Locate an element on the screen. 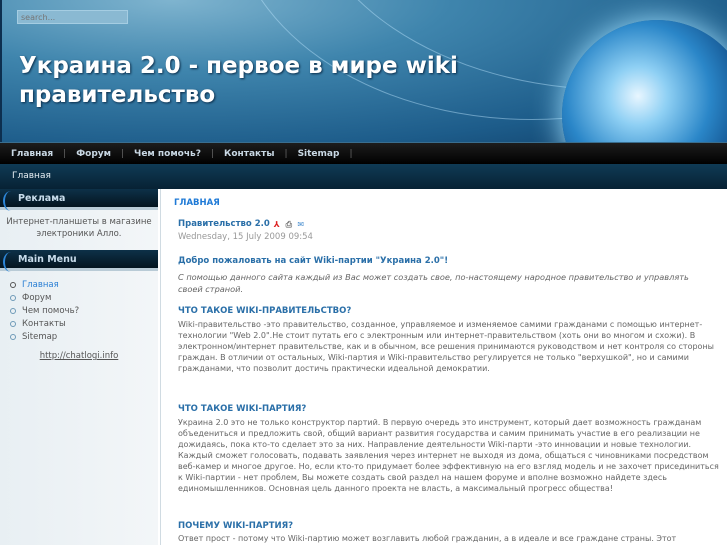  nav-sitemap: Sitemap is located at coordinates (319, 154).